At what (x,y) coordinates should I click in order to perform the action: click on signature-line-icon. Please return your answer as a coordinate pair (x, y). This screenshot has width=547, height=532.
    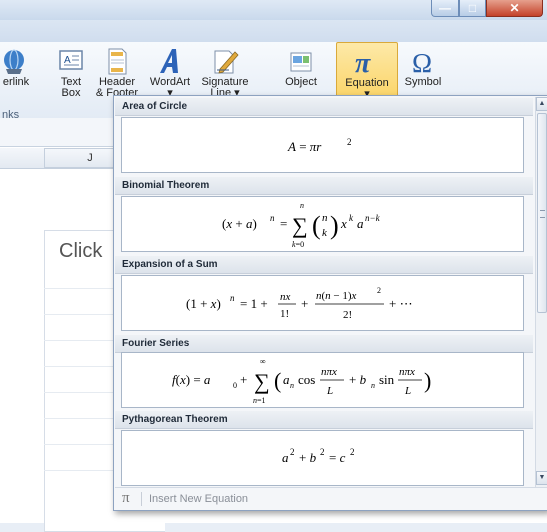
    Looking at the image, I should click on (226, 62).